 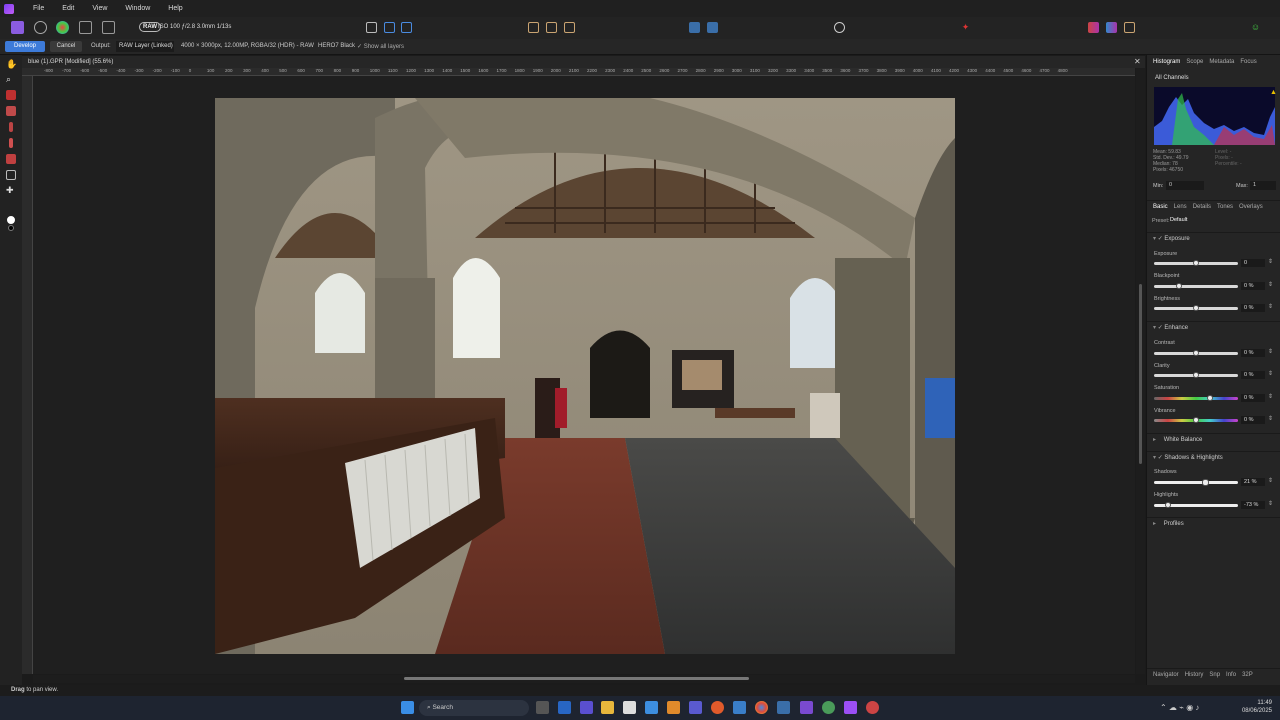 I want to click on brightness-spinner-icon: ⇕, so click(x=1270, y=306).